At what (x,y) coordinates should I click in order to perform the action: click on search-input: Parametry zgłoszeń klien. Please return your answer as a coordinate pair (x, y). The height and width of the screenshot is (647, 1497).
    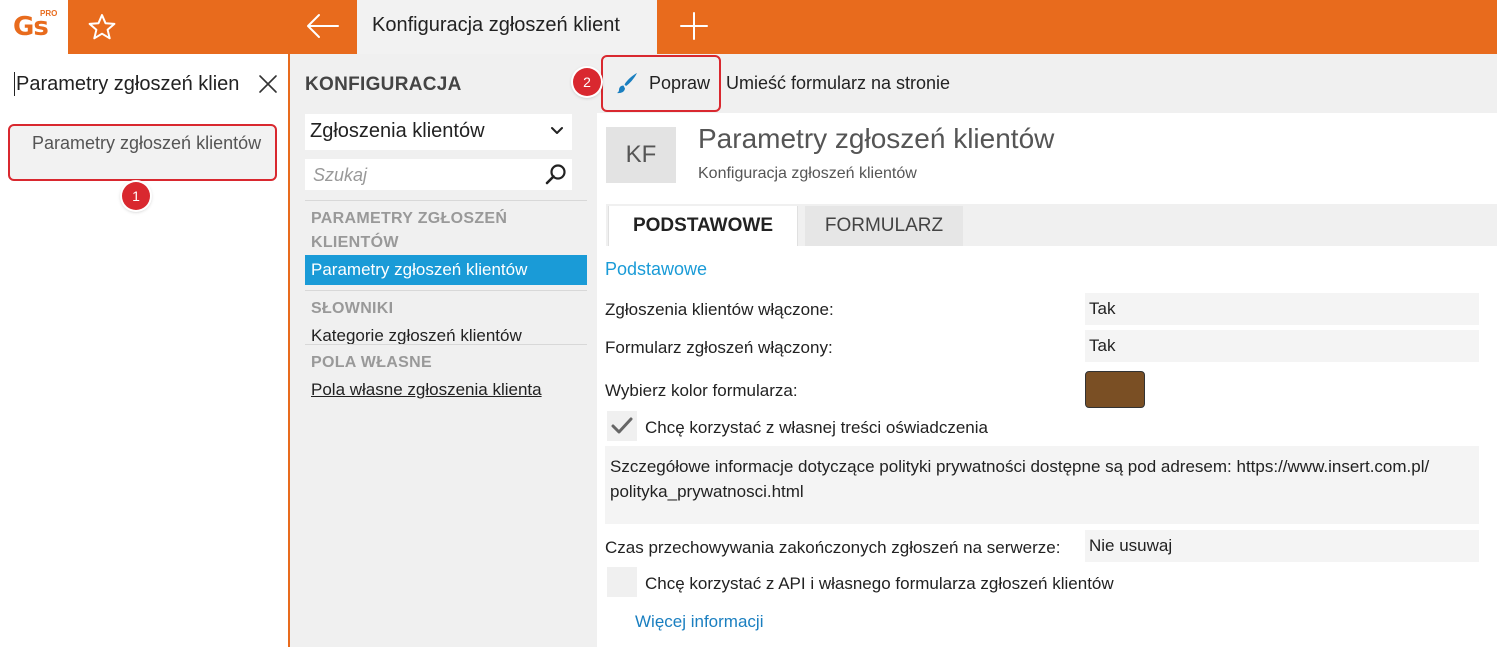
    Looking at the image, I should click on (146, 85).